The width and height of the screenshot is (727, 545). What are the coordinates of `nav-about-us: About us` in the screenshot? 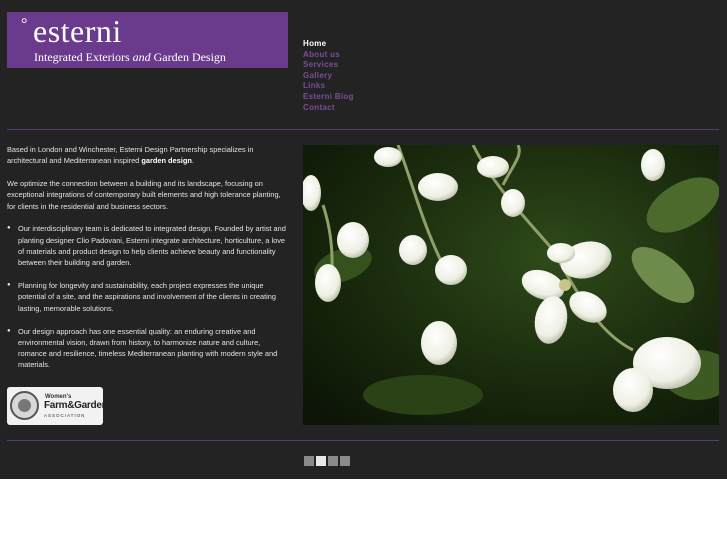 It's located at (328, 55).